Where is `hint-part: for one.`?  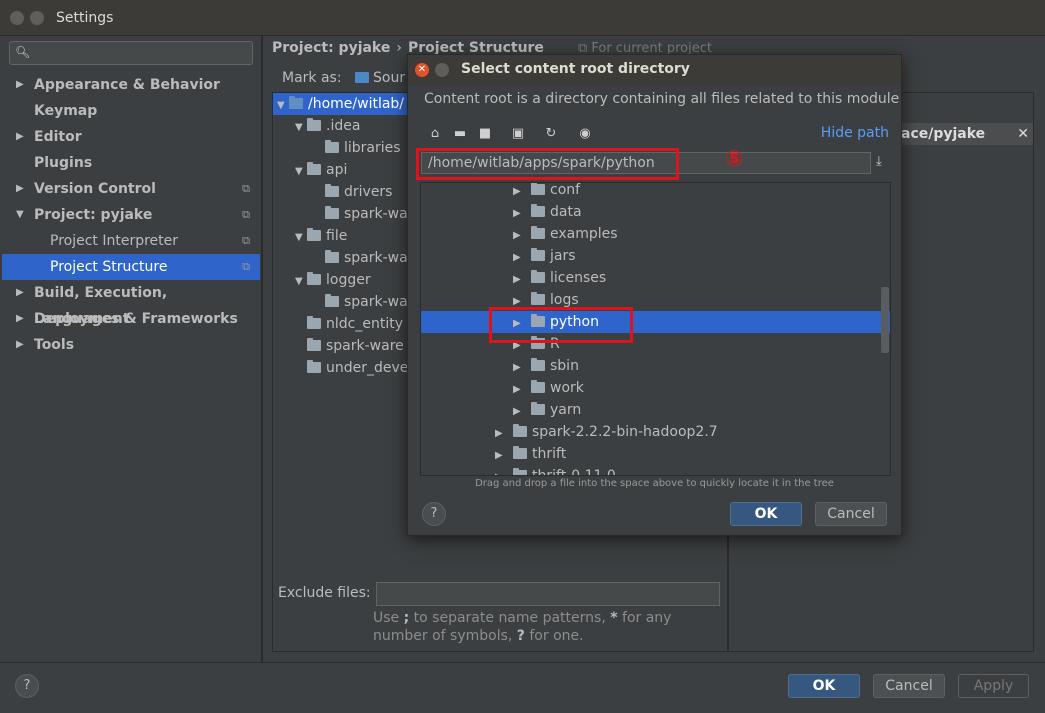 hint-part: for one. is located at coordinates (556, 636).